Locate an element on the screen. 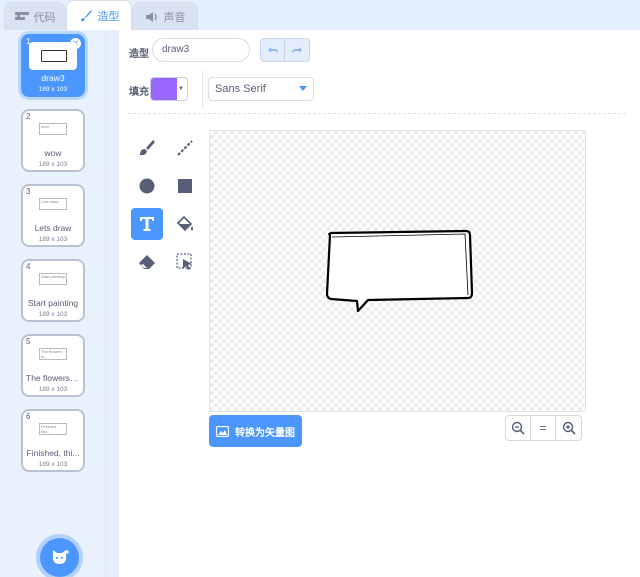 This screenshot has width=640, height=577. tab-costumes-label: 造型 is located at coordinates (108, 16).